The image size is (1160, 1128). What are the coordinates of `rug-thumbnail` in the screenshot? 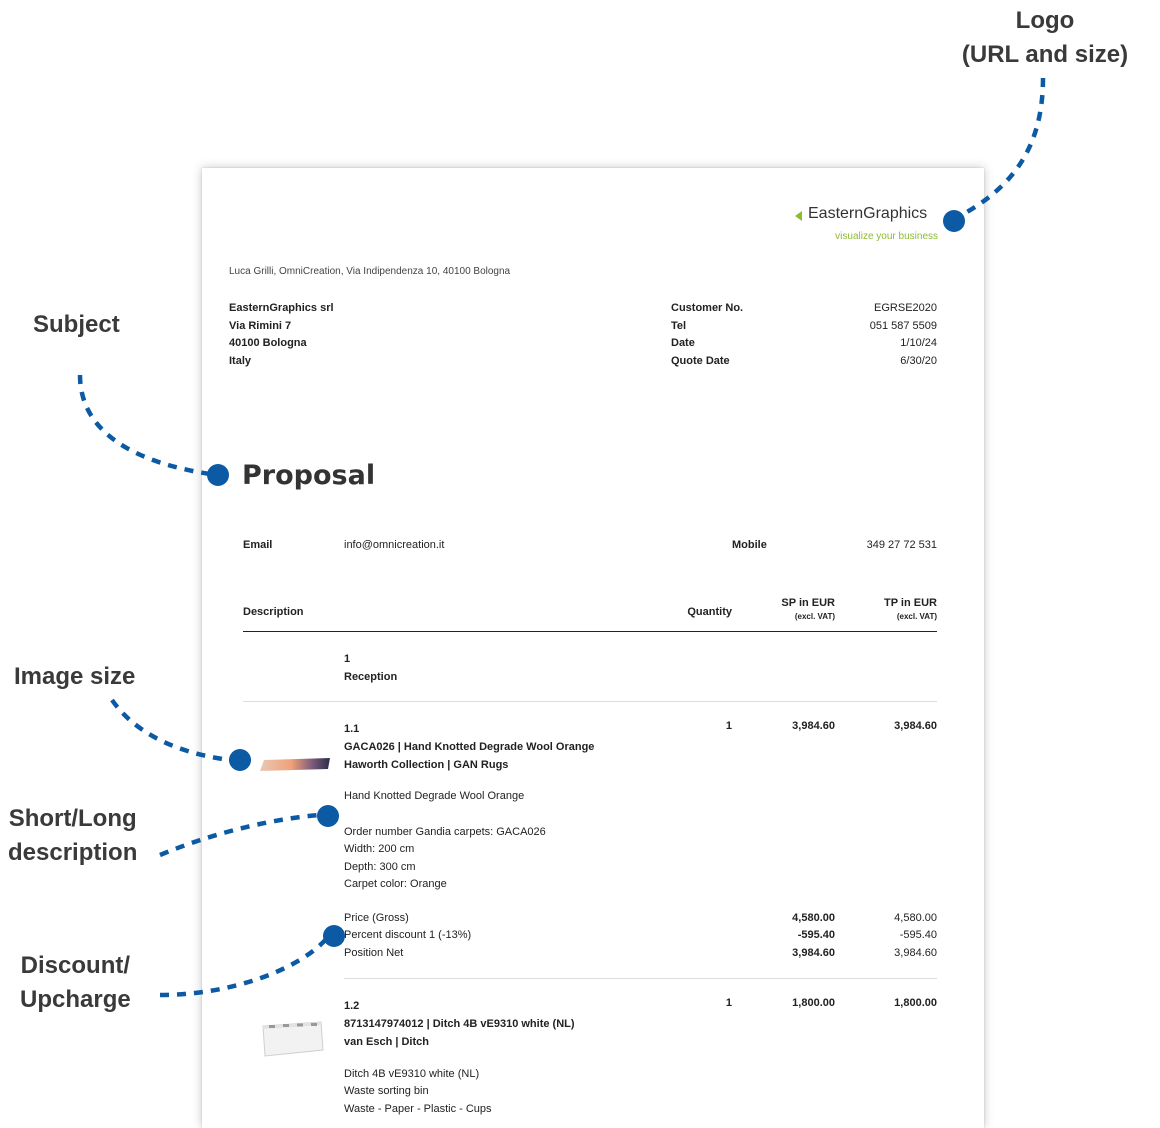 It's located at (296, 765).